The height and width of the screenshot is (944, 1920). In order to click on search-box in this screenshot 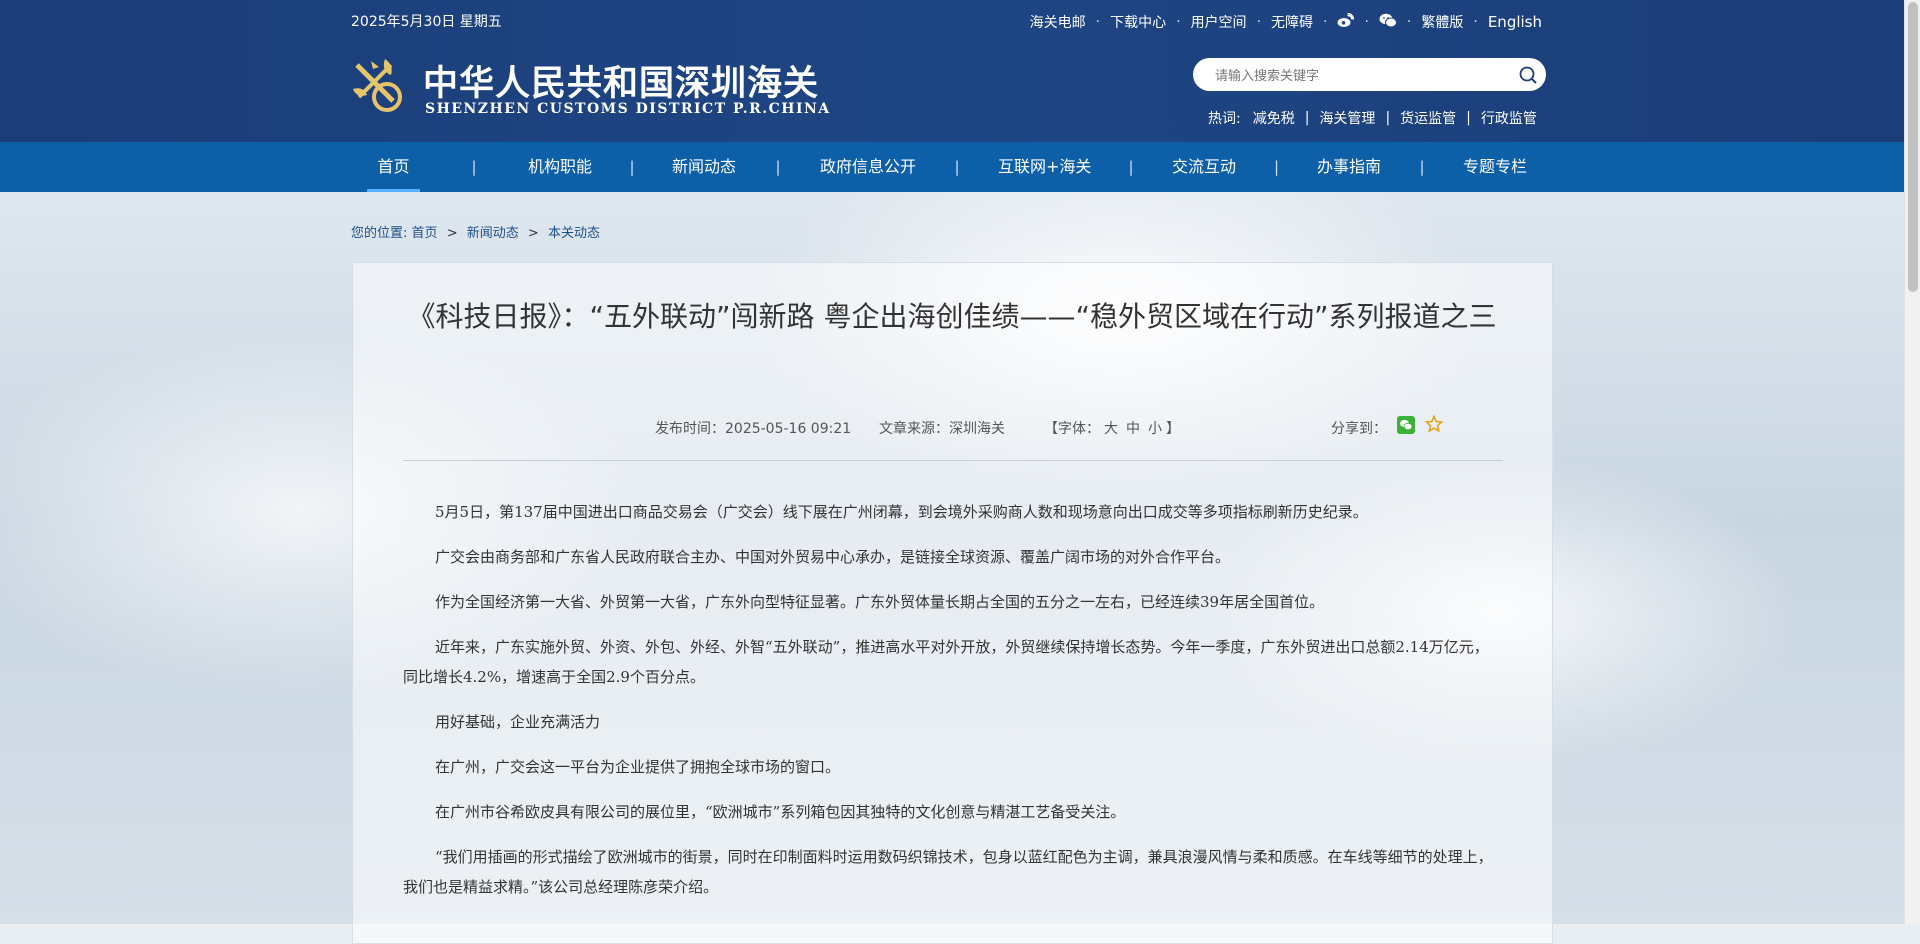, I will do `click(1369, 74)`.